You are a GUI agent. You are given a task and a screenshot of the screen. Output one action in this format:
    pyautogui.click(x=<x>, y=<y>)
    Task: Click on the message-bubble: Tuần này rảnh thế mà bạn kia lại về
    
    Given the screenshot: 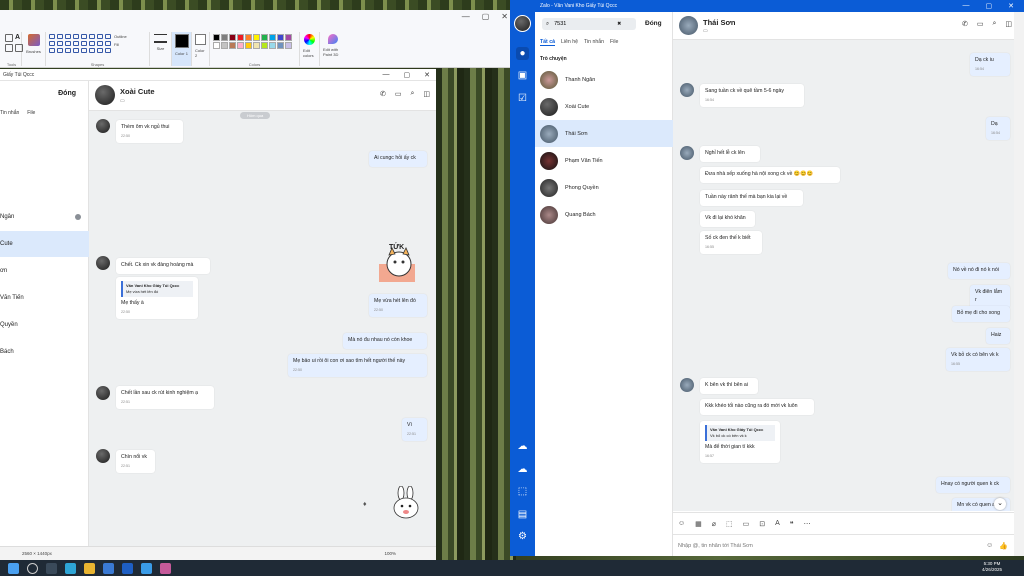 What is the action you would take?
    pyautogui.click(x=751, y=198)
    